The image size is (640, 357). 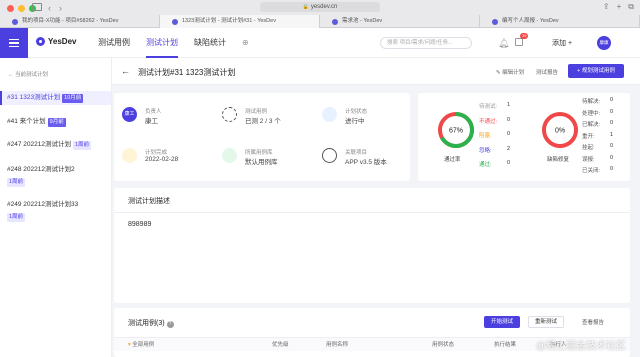 I want to click on pass-rate-ring: 67%, so click(x=456, y=130).